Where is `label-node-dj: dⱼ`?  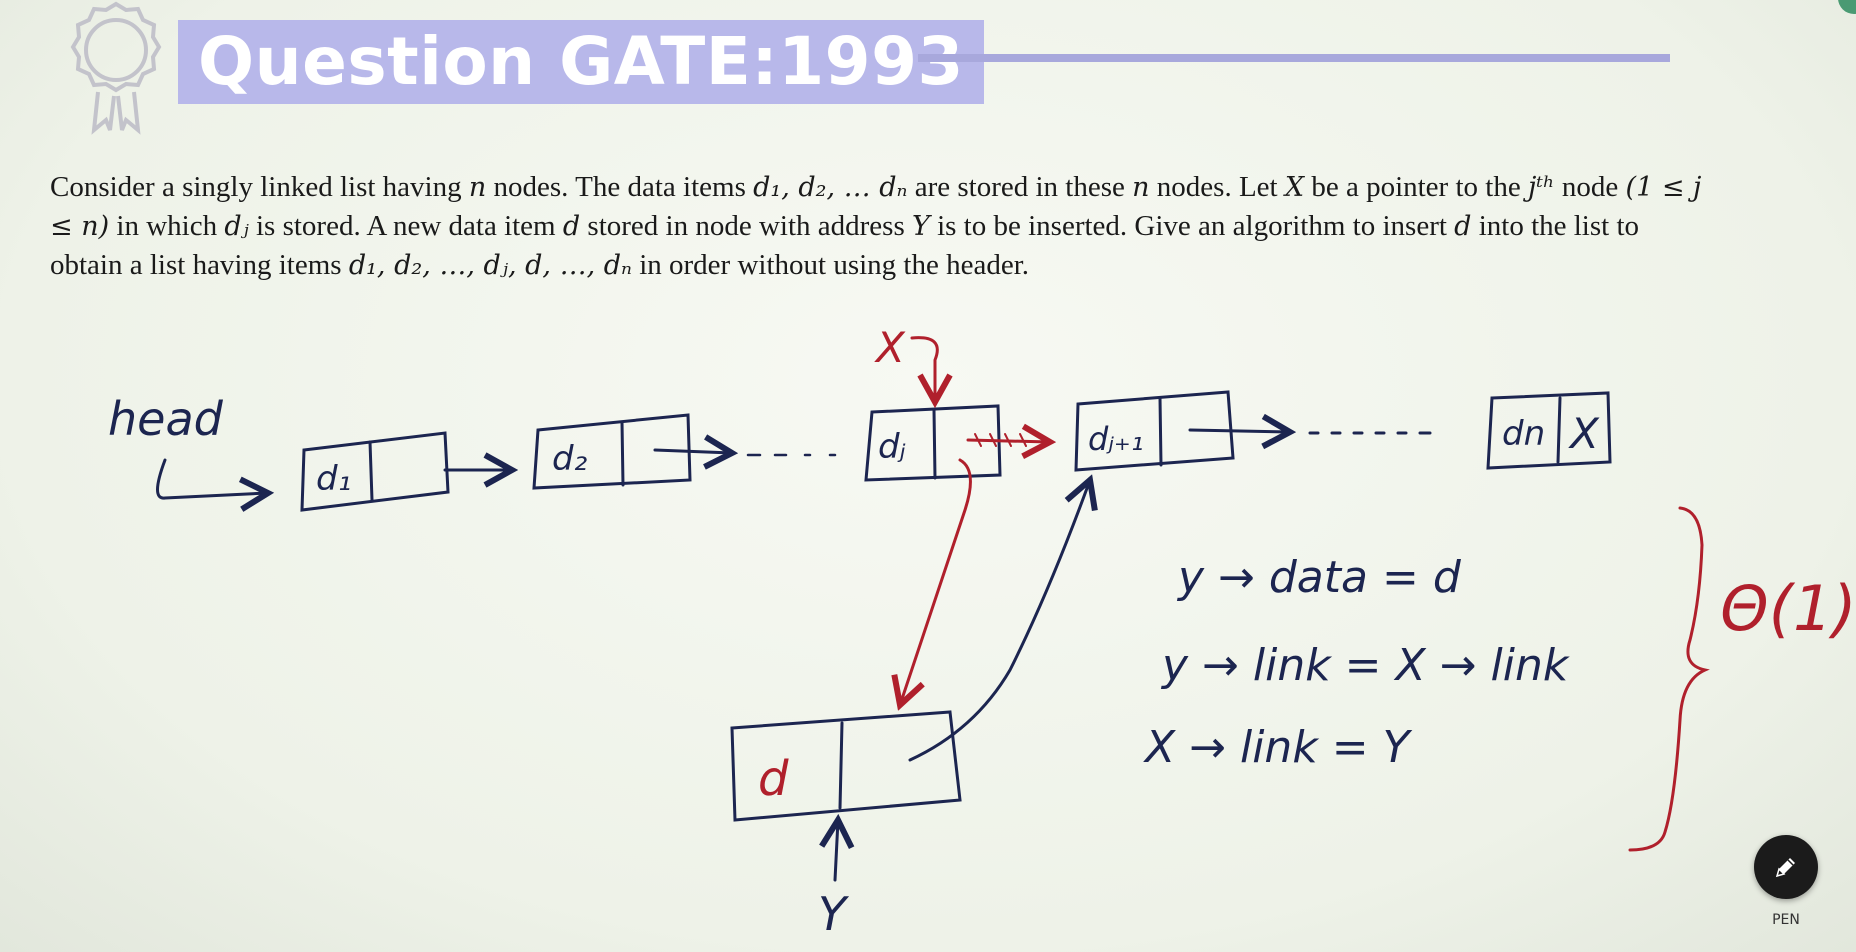 label-node-dj: dⱼ is located at coordinates (892, 447).